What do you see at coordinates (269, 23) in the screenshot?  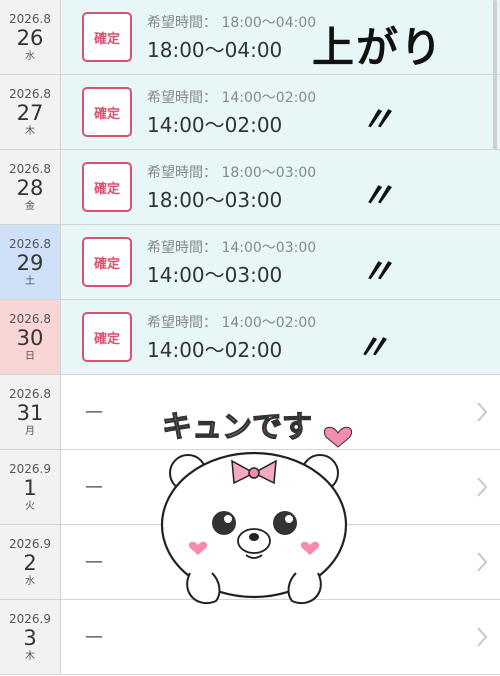 I see `requested-time-value: 18:00〜04:00` at bounding box center [269, 23].